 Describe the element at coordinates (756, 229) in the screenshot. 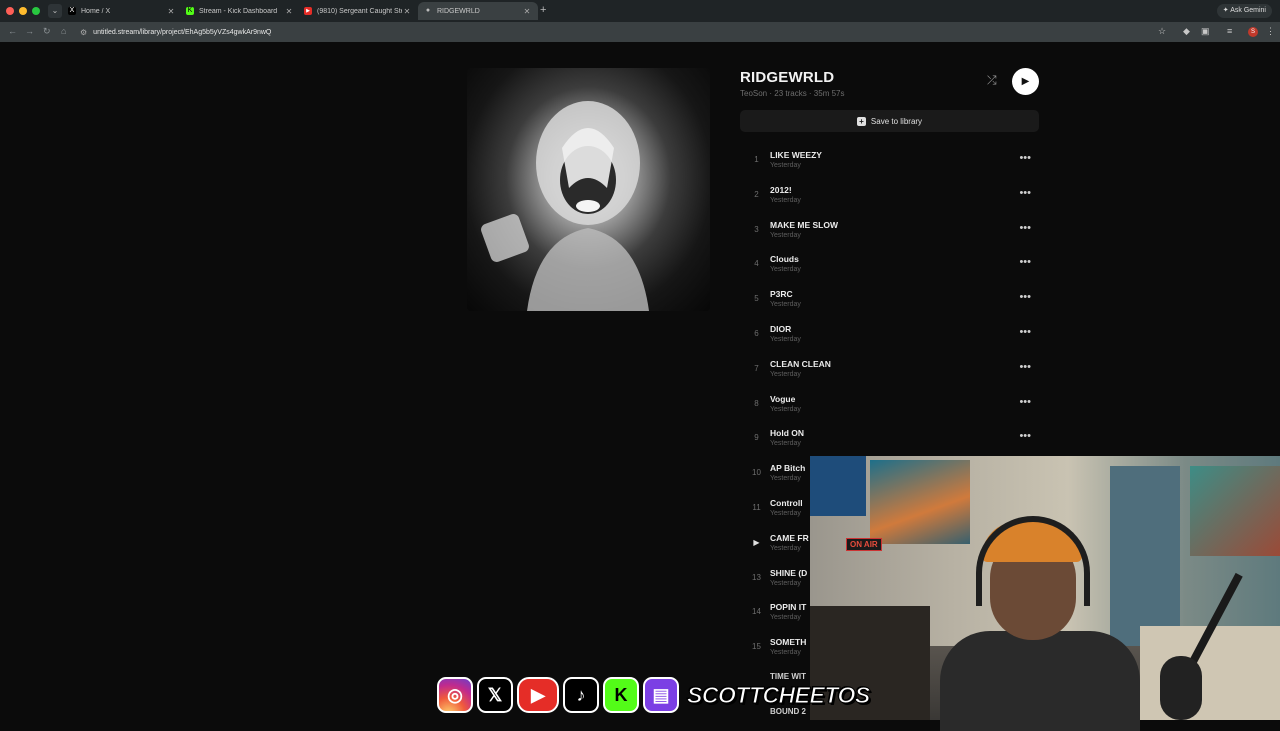

I see `track-number: 3` at that location.